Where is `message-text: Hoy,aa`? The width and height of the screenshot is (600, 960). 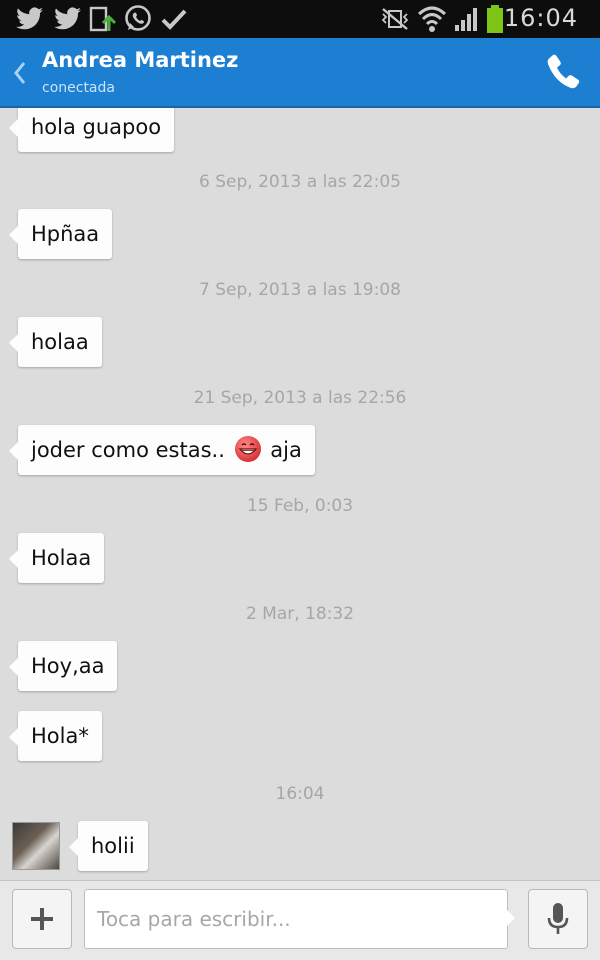
message-text: Hoy,aa is located at coordinates (68, 666).